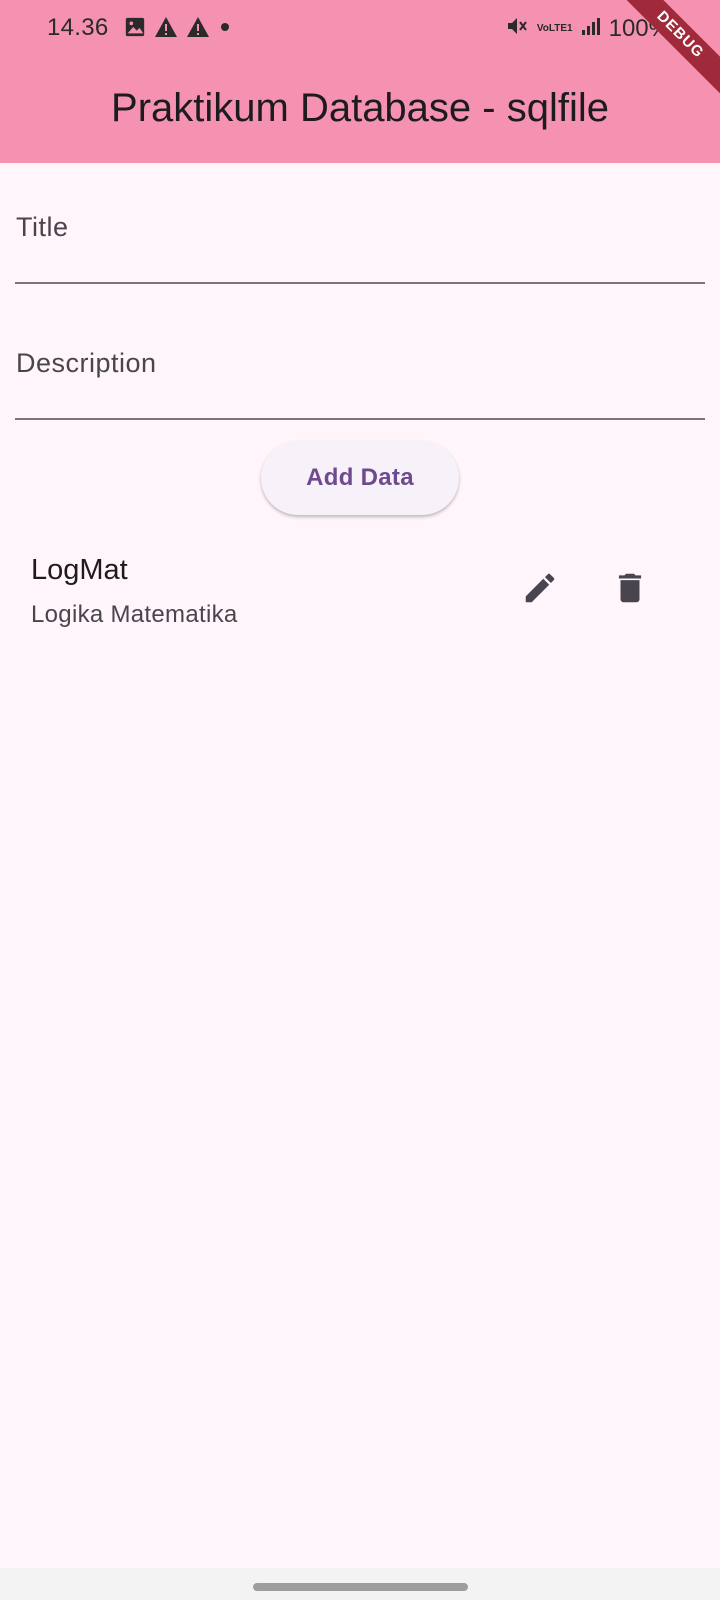 The image size is (720, 1600). What do you see at coordinates (79, 570) in the screenshot?
I see `item-title: LogMat` at bounding box center [79, 570].